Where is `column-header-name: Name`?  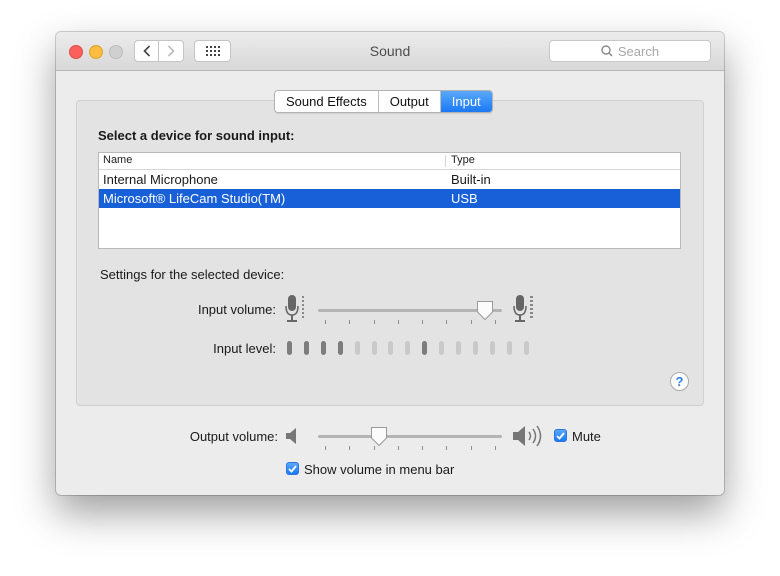
column-header-name: Name is located at coordinates (117, 160).